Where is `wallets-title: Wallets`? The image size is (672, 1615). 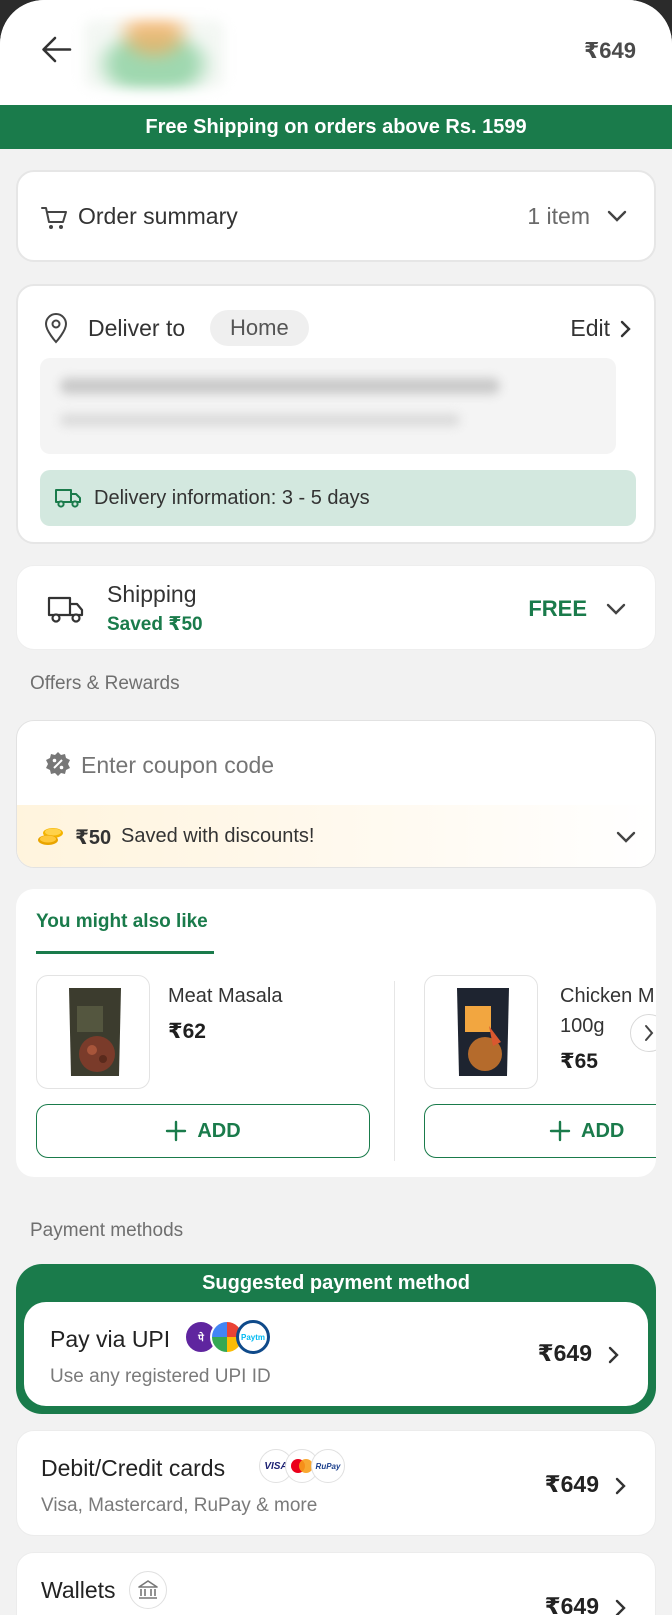
wallets-title: Wallets is located at coordinates (78, 1590).